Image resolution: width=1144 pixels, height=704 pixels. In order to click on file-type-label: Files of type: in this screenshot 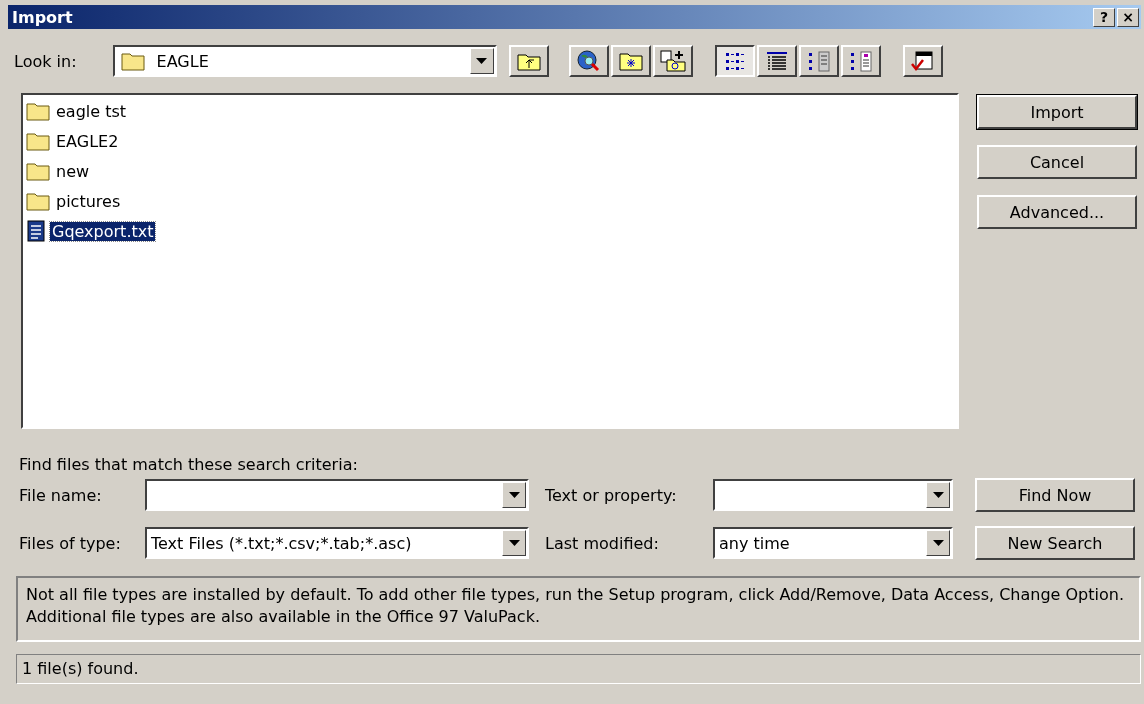, I will do `click(70, 543)`.